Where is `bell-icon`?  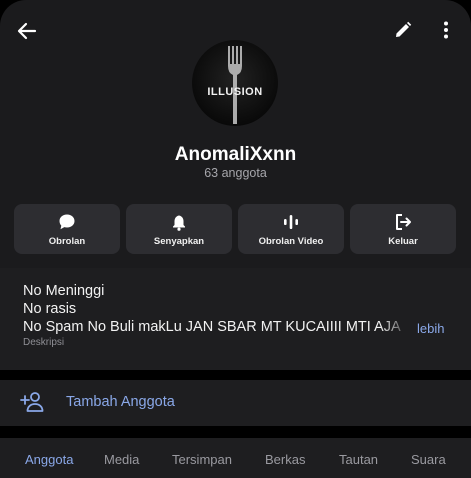 bell-icon is located at coordinates (179, 222).